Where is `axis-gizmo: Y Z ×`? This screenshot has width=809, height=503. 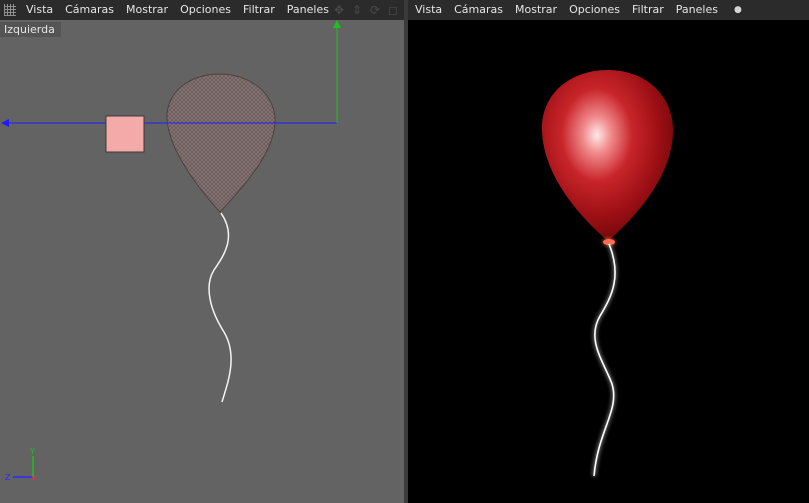
axis-gizmo: Y Z × is located at coordinates (21, 464).